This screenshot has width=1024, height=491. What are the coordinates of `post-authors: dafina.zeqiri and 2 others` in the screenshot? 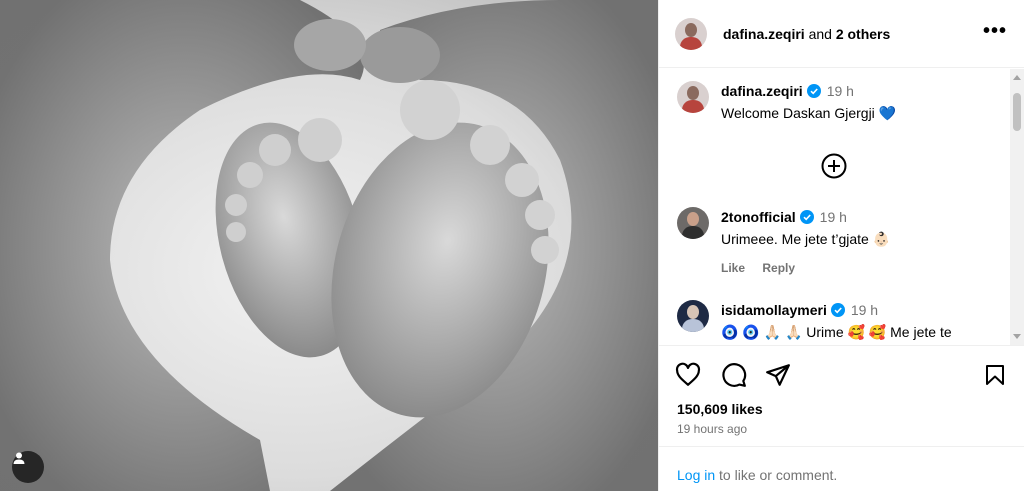 It's located at (806, 34).